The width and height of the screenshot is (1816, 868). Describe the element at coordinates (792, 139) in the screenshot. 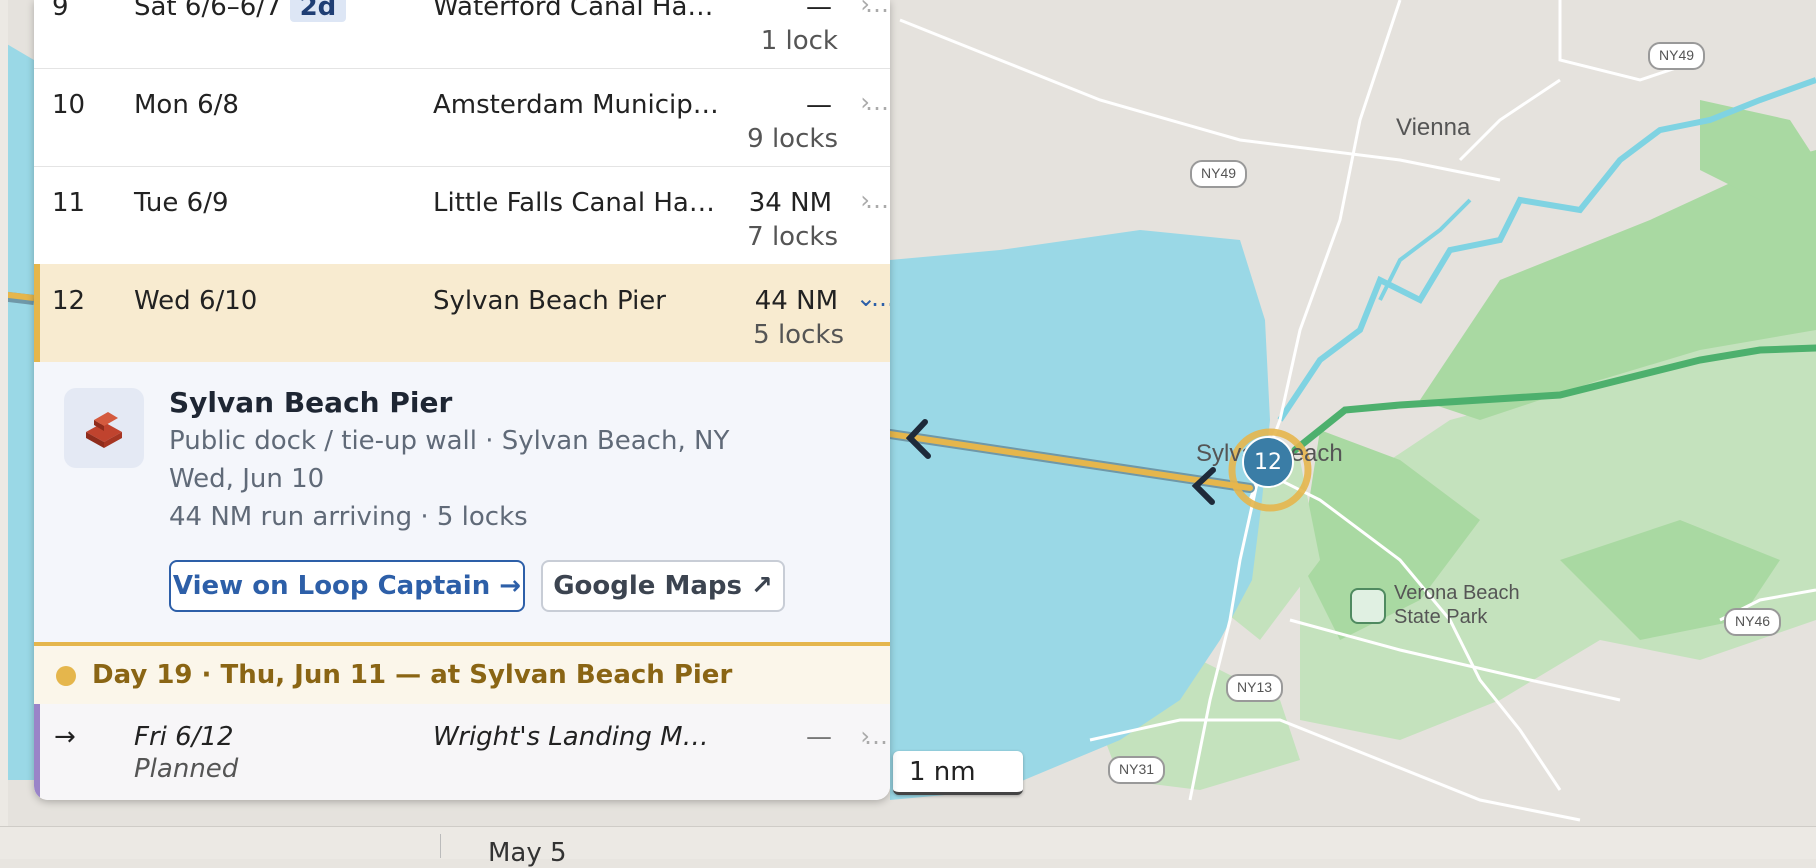

I see `row-locks: 9 locks` at that location.